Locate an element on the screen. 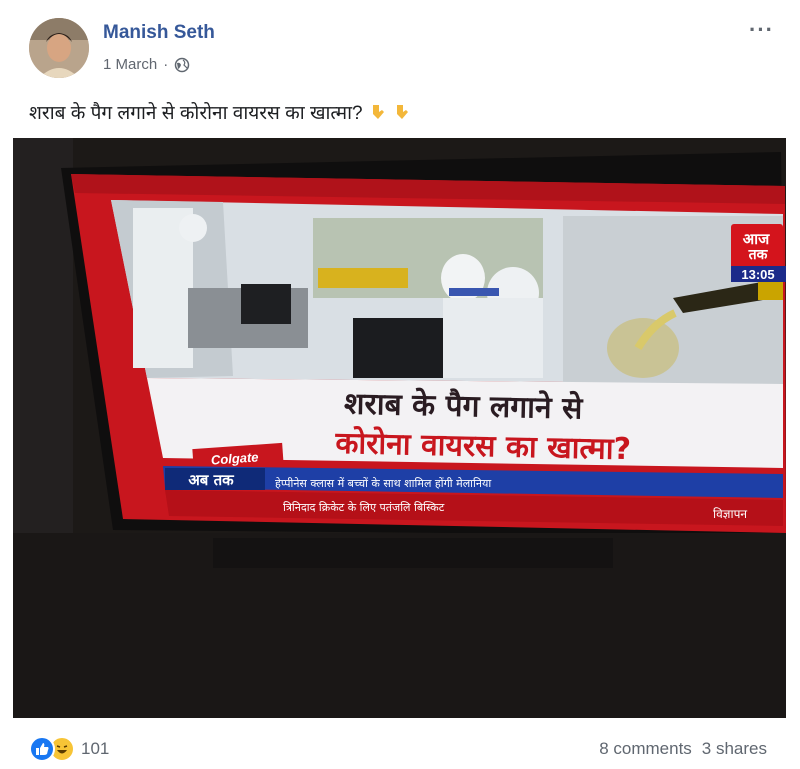  tv-headline-1: शराब के पैग लगाने से is located at coordinates (464, 406).